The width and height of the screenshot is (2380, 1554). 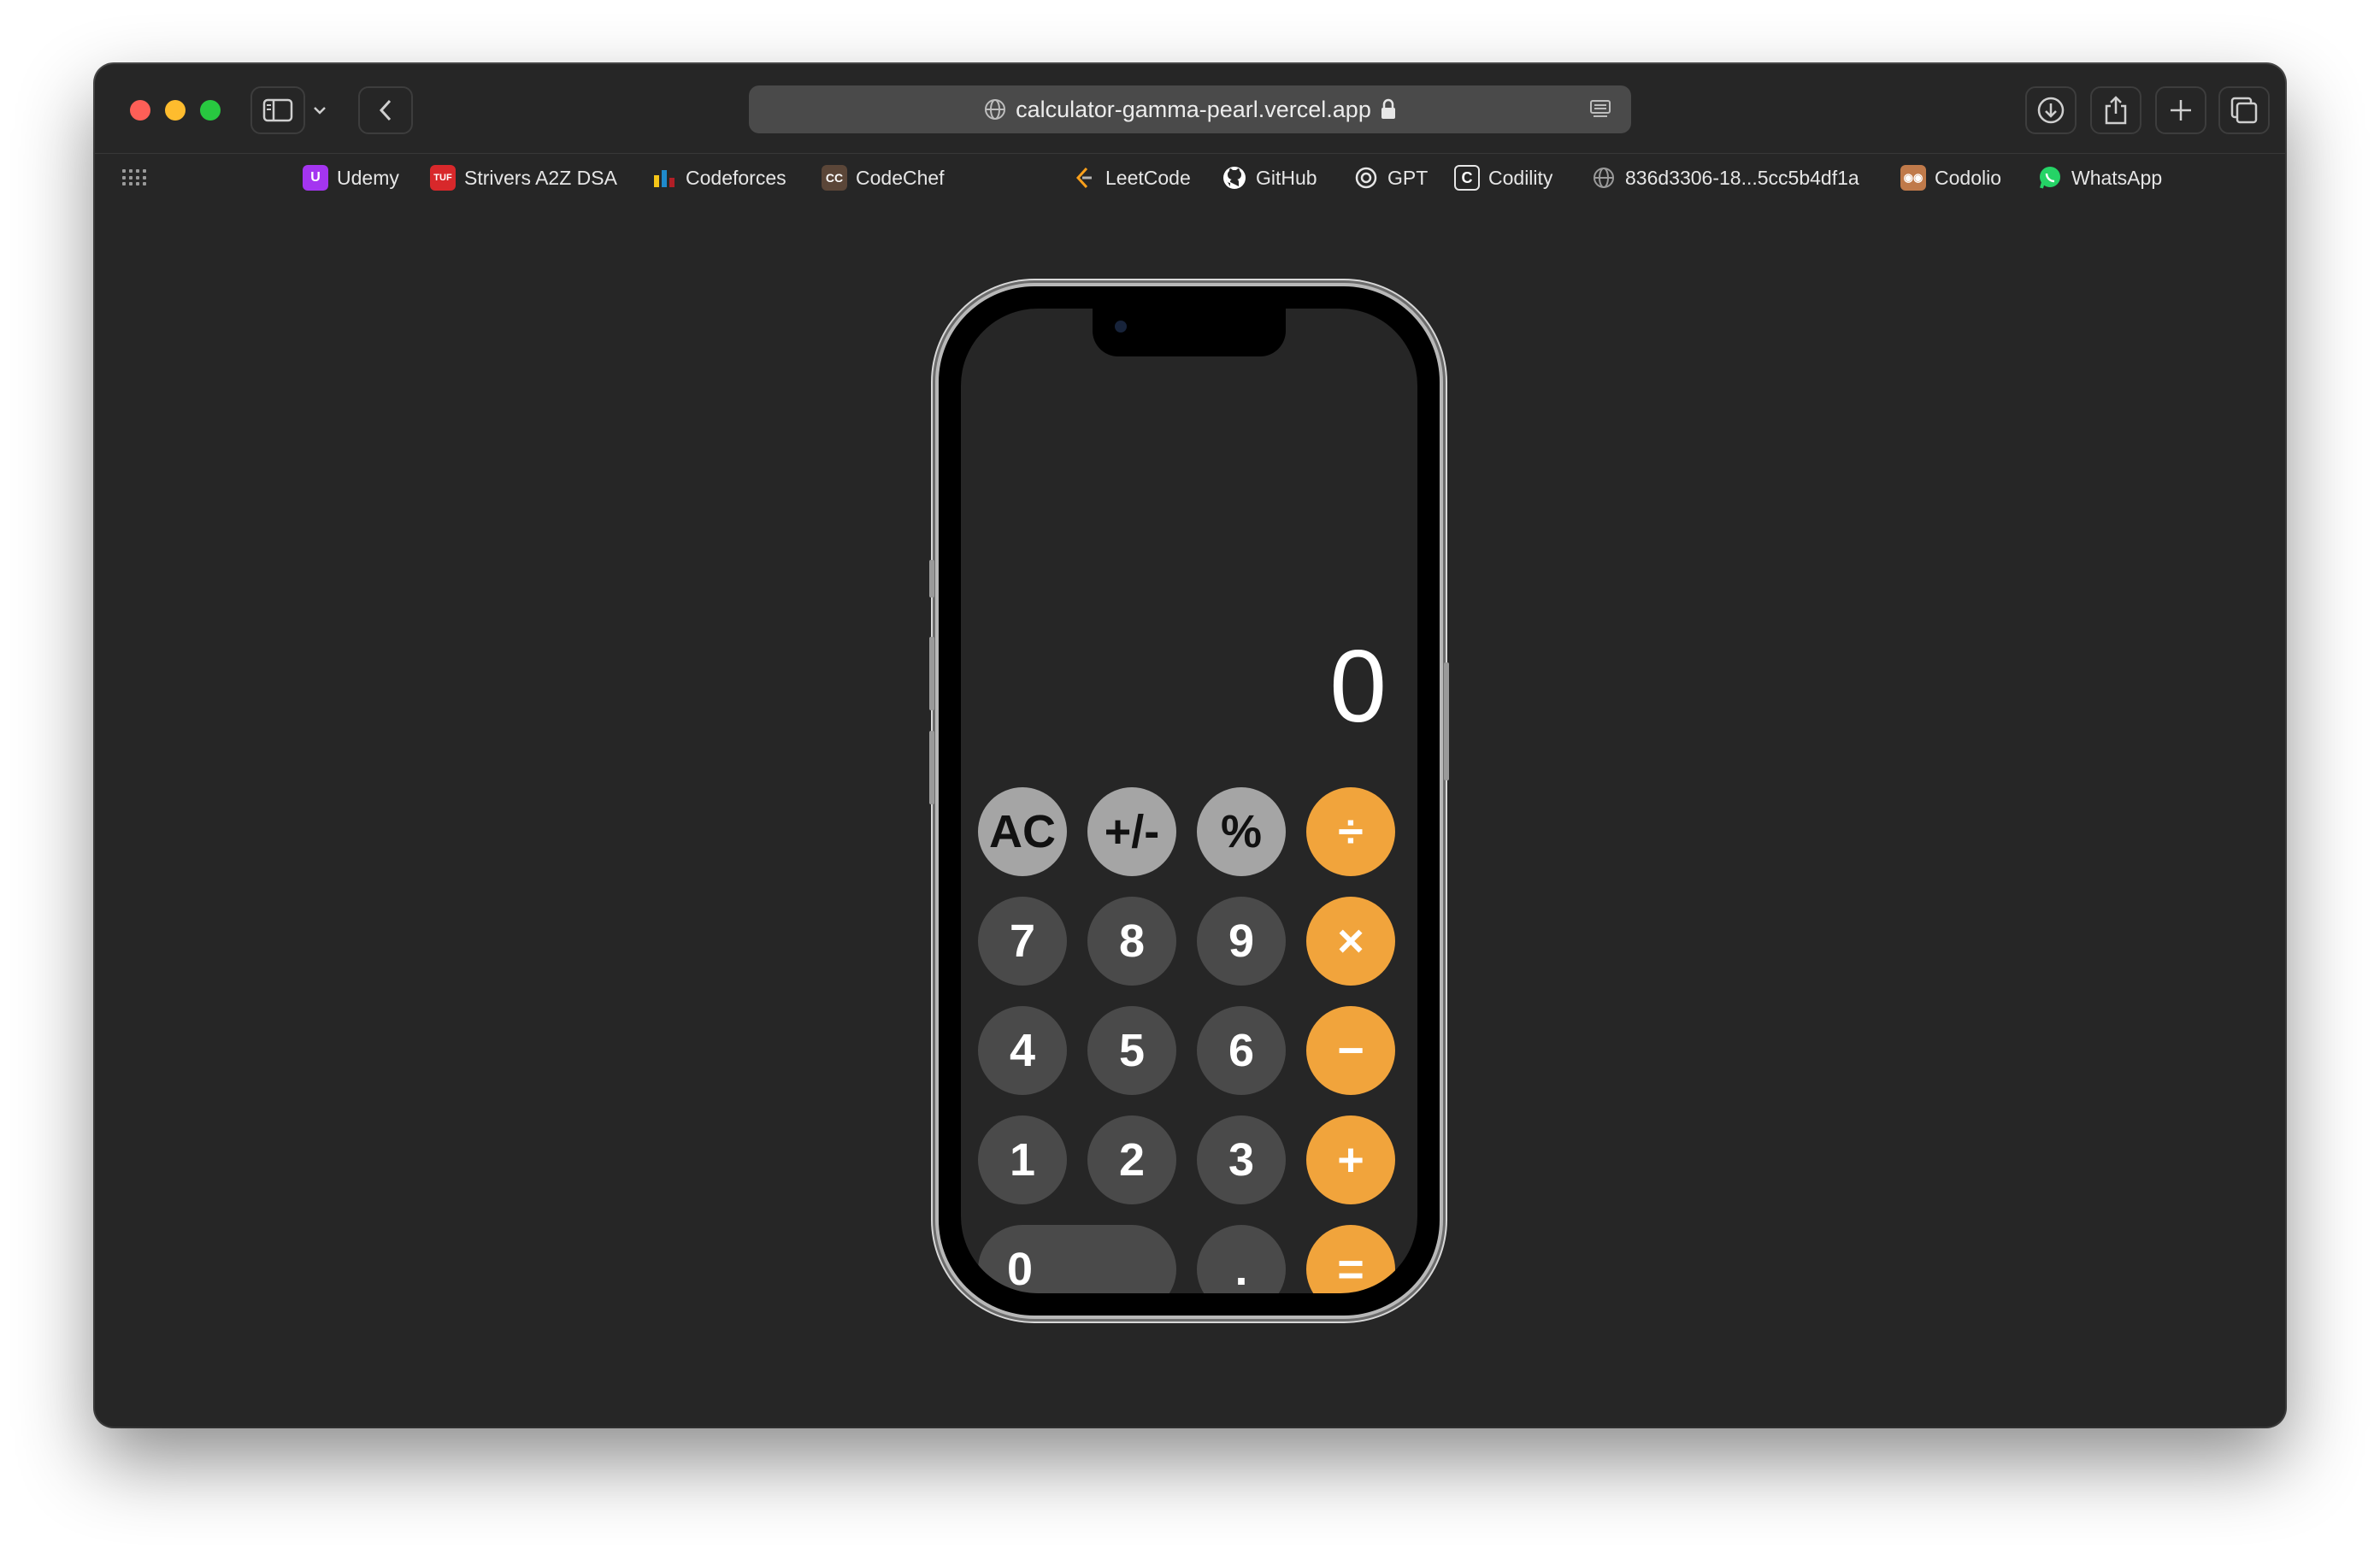 I want to click on bookmark-github: GitHub, so click(x=1270, y=178).